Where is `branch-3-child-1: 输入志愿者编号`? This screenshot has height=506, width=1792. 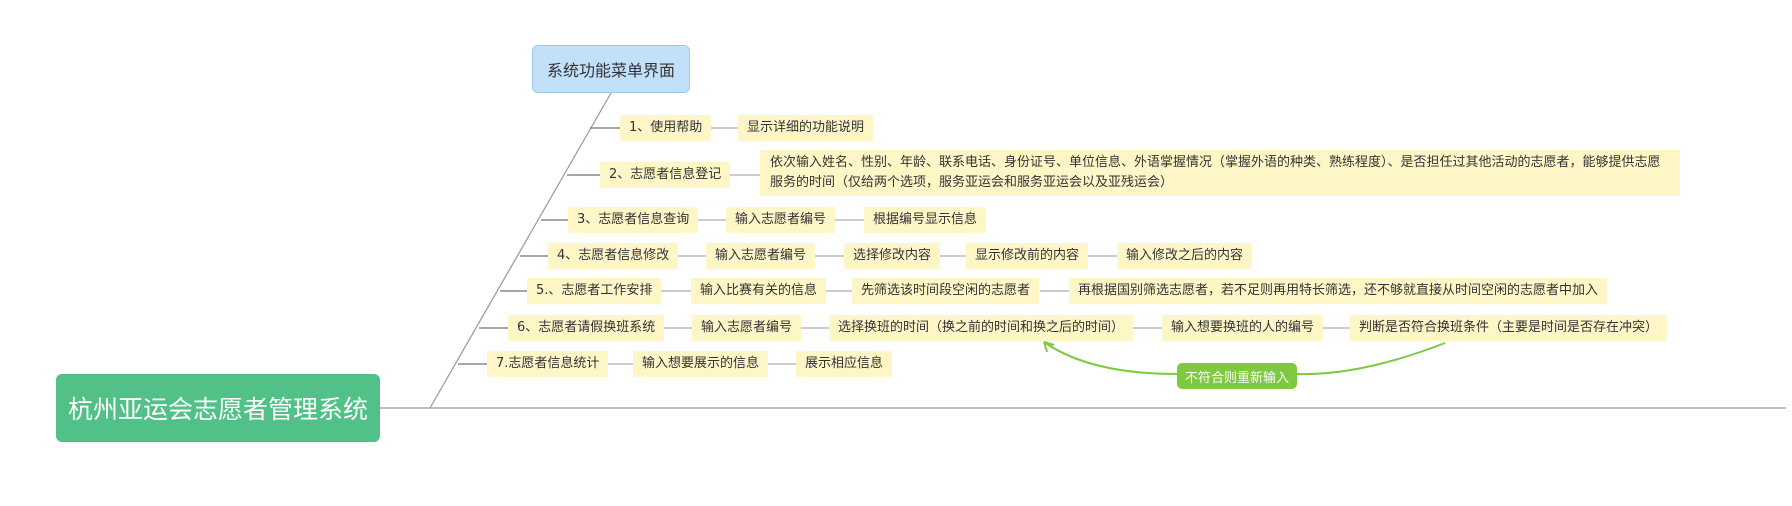 branch-3-child-1: 输入志愿者编号 is located at coordinates (781, 220).